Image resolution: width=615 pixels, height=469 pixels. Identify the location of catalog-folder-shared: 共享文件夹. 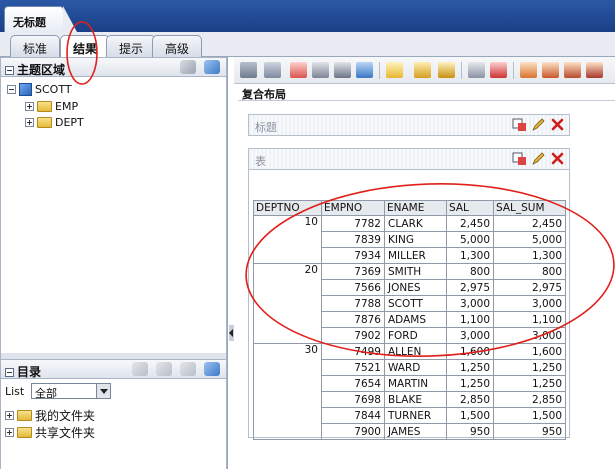
(50, 432).